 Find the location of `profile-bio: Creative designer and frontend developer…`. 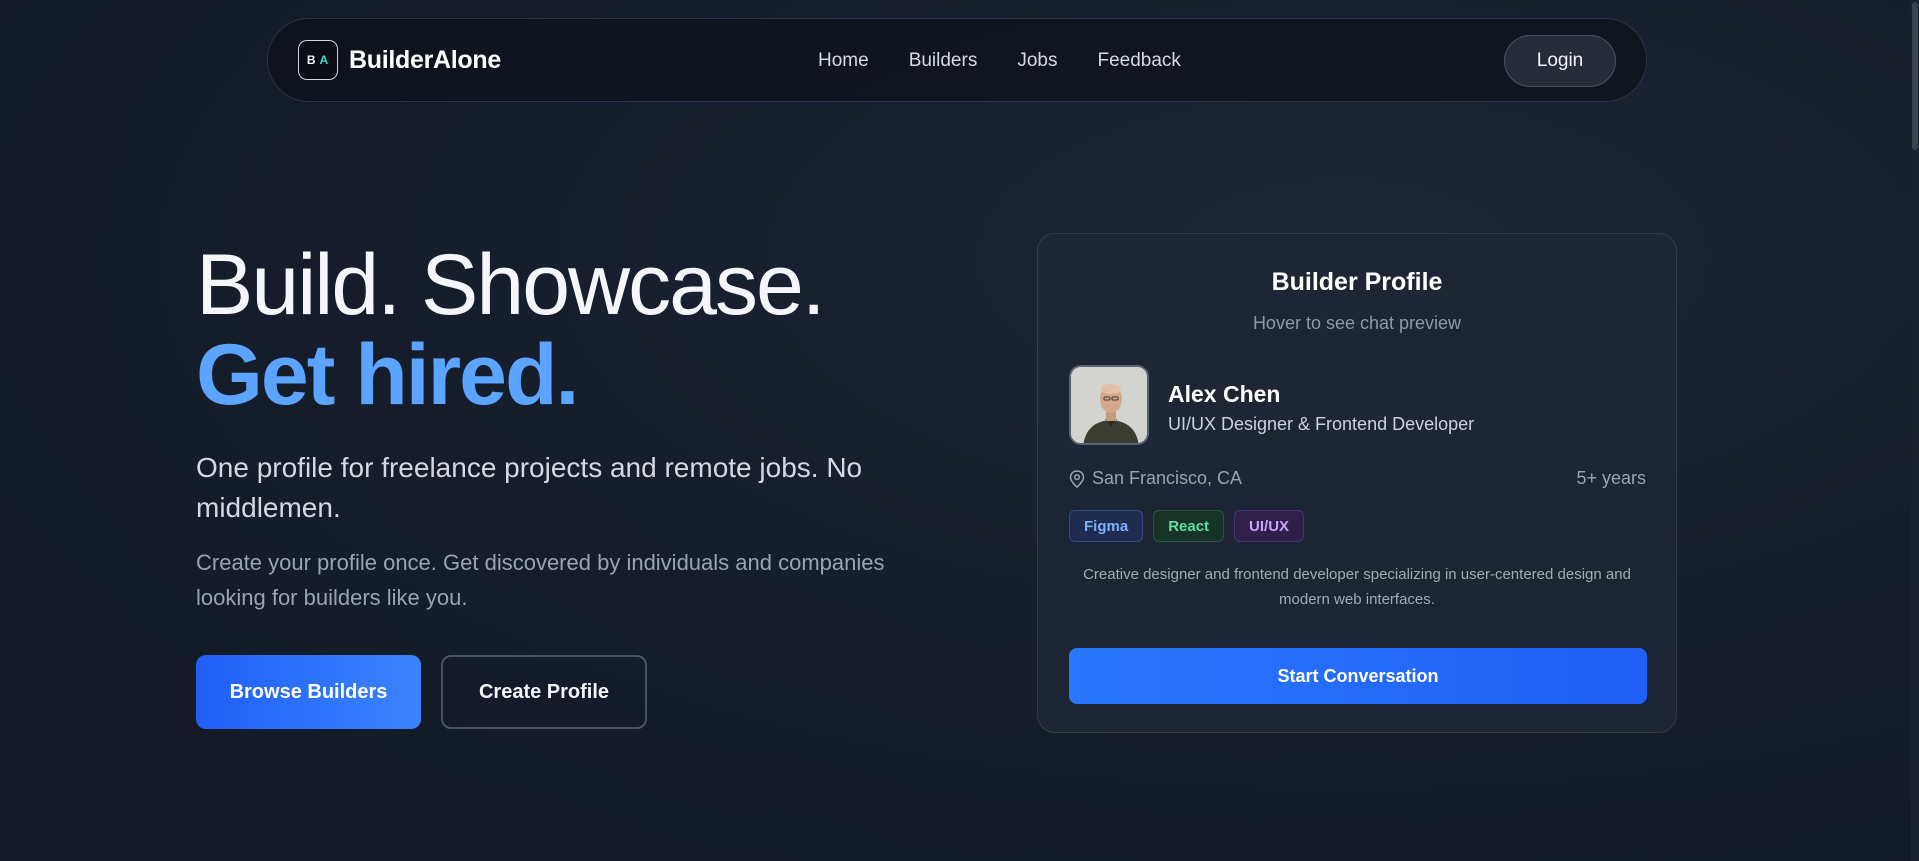

profile-bio: Creative designer and frontend developer… is located at coordinates (1357, 587).